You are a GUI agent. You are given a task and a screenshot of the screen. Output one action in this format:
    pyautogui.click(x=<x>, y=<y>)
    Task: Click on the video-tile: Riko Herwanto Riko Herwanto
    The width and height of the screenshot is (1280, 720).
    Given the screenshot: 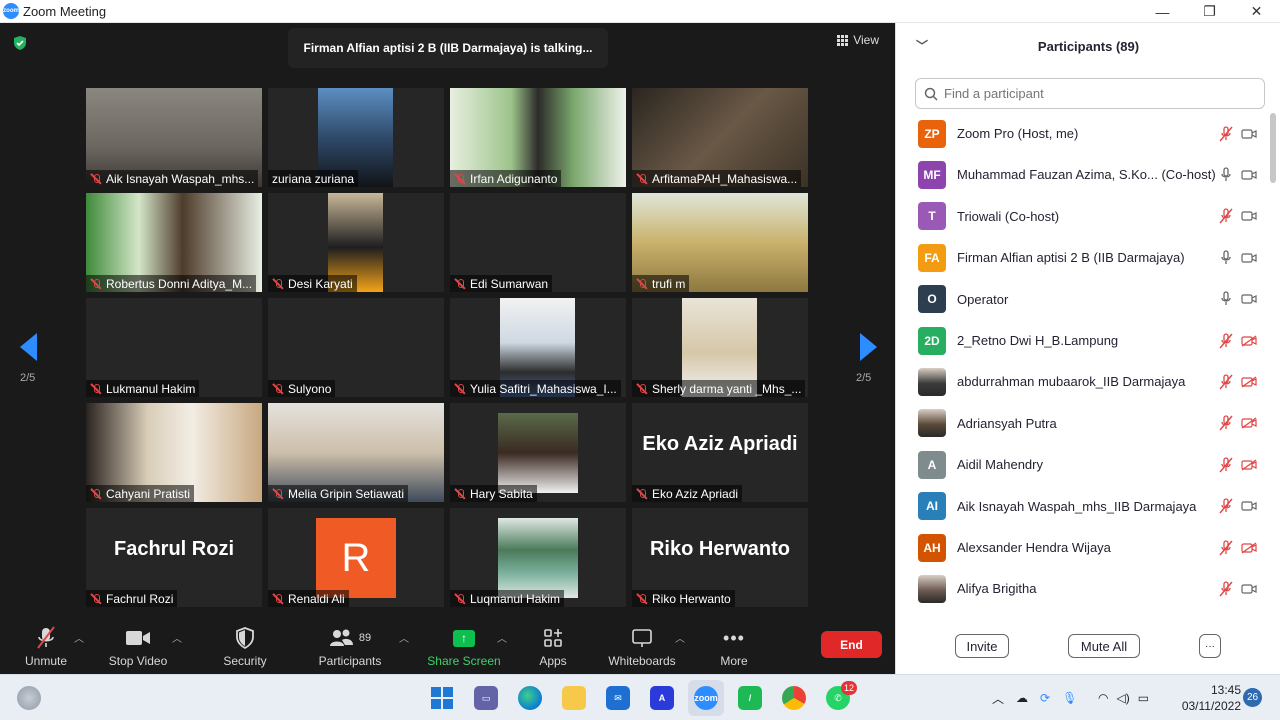 What is the action you would take?
    pyautogui.click(x=720, y=557)
    